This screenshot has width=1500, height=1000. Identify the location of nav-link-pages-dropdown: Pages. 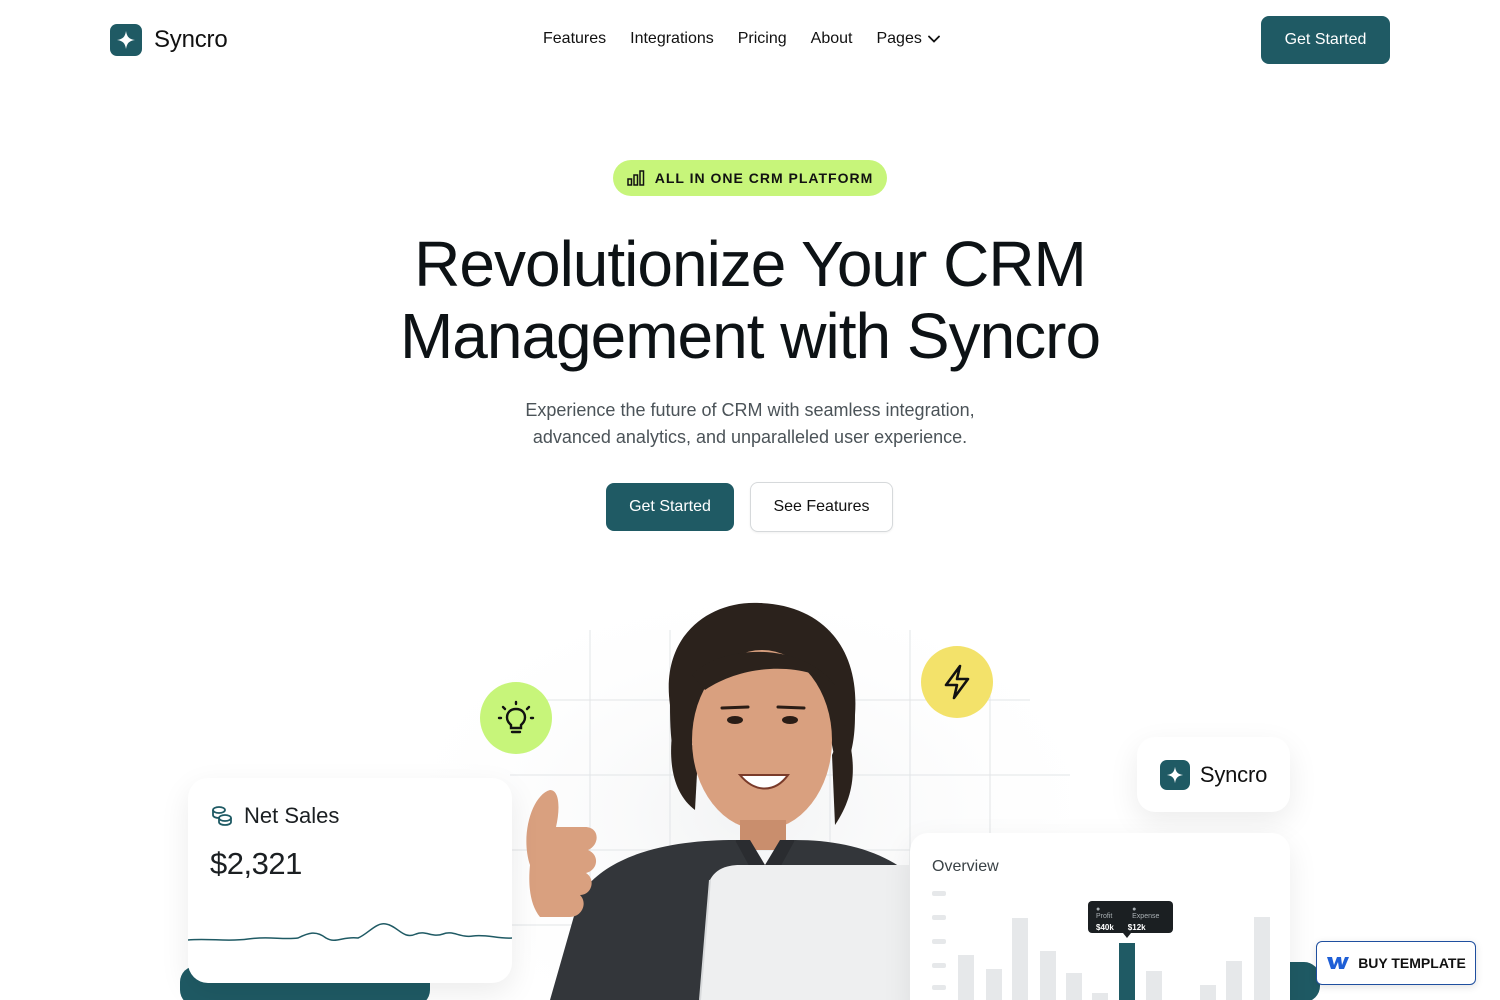
(908, 39).